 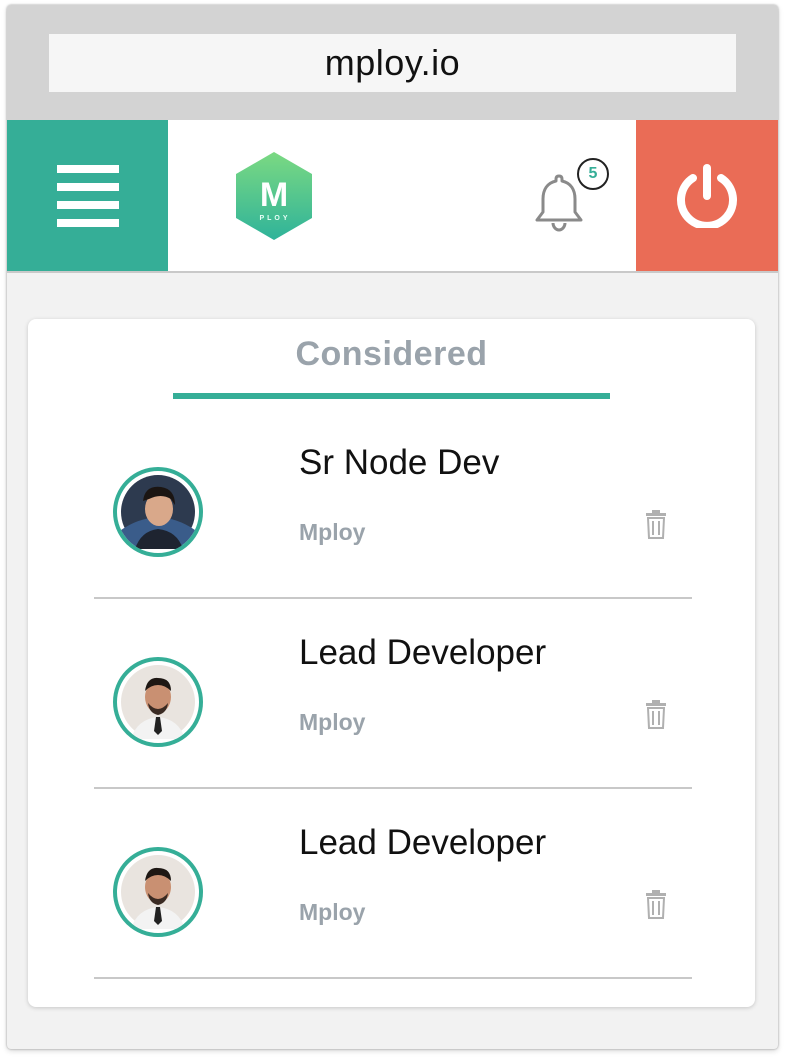 I want to click on hamburger-menu-icon, so click(x=87, y=195).